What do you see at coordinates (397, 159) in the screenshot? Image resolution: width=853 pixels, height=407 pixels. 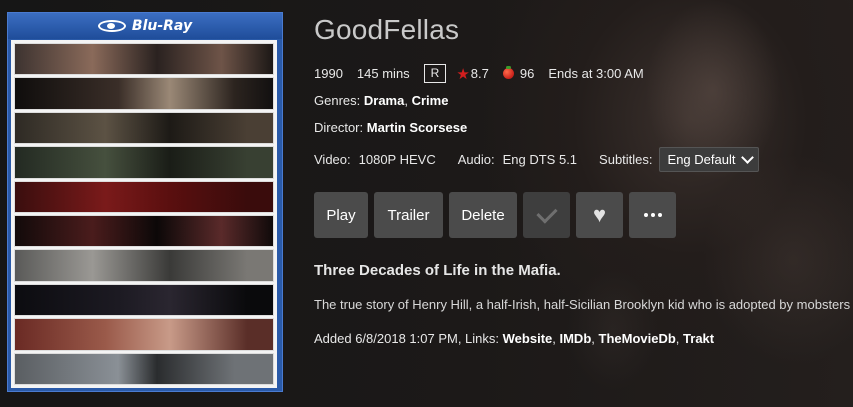 I see `video-value: 1080P HEVC` at bounding box center [397, 159].